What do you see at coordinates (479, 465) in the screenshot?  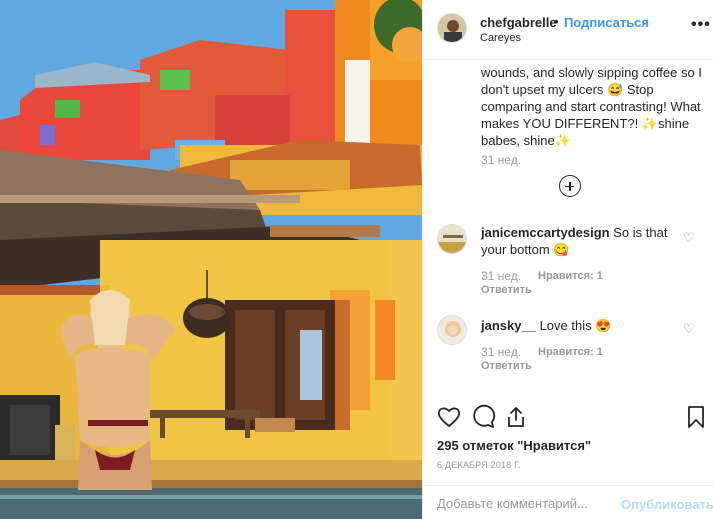 I see `post-date: 6 ДЕКАБРЯ 2018 Г.` at bounding box center [479, 465].